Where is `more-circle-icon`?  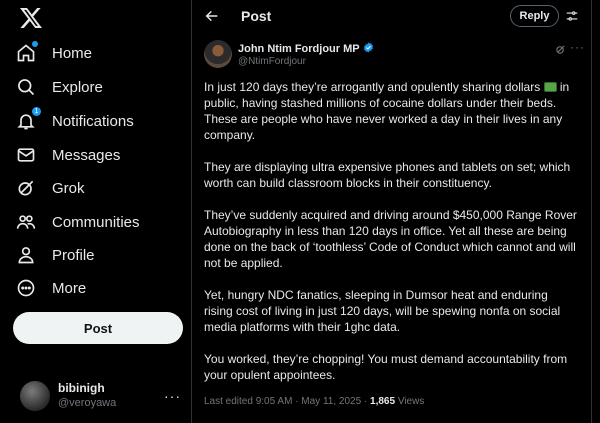
more-circle-icon is located at coordinates (26, 288).